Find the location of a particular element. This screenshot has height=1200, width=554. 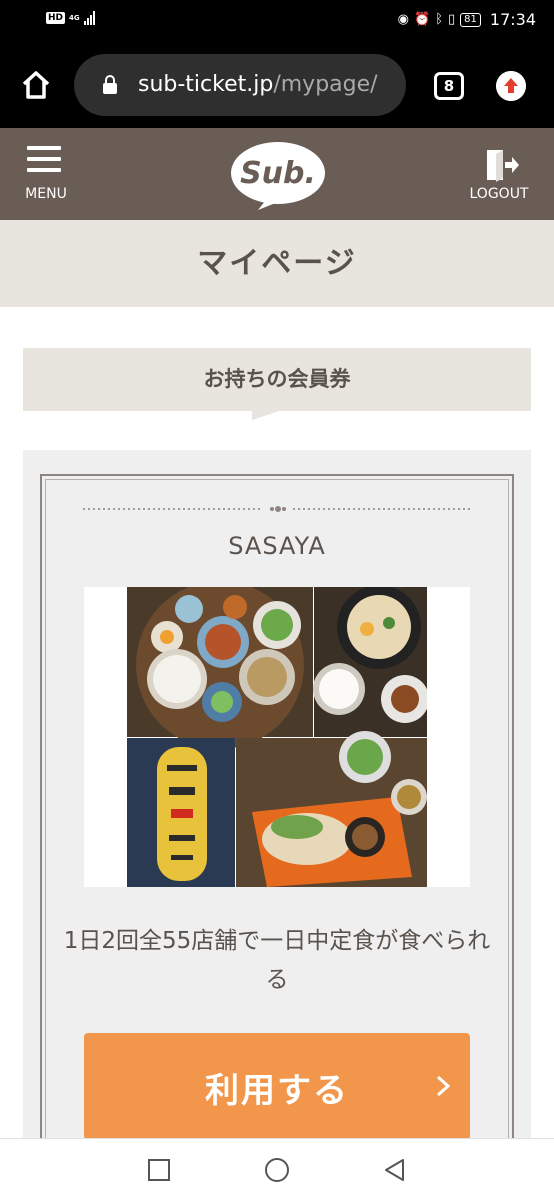

use-button-label: 利用する is located at coordinates (277, 1091).